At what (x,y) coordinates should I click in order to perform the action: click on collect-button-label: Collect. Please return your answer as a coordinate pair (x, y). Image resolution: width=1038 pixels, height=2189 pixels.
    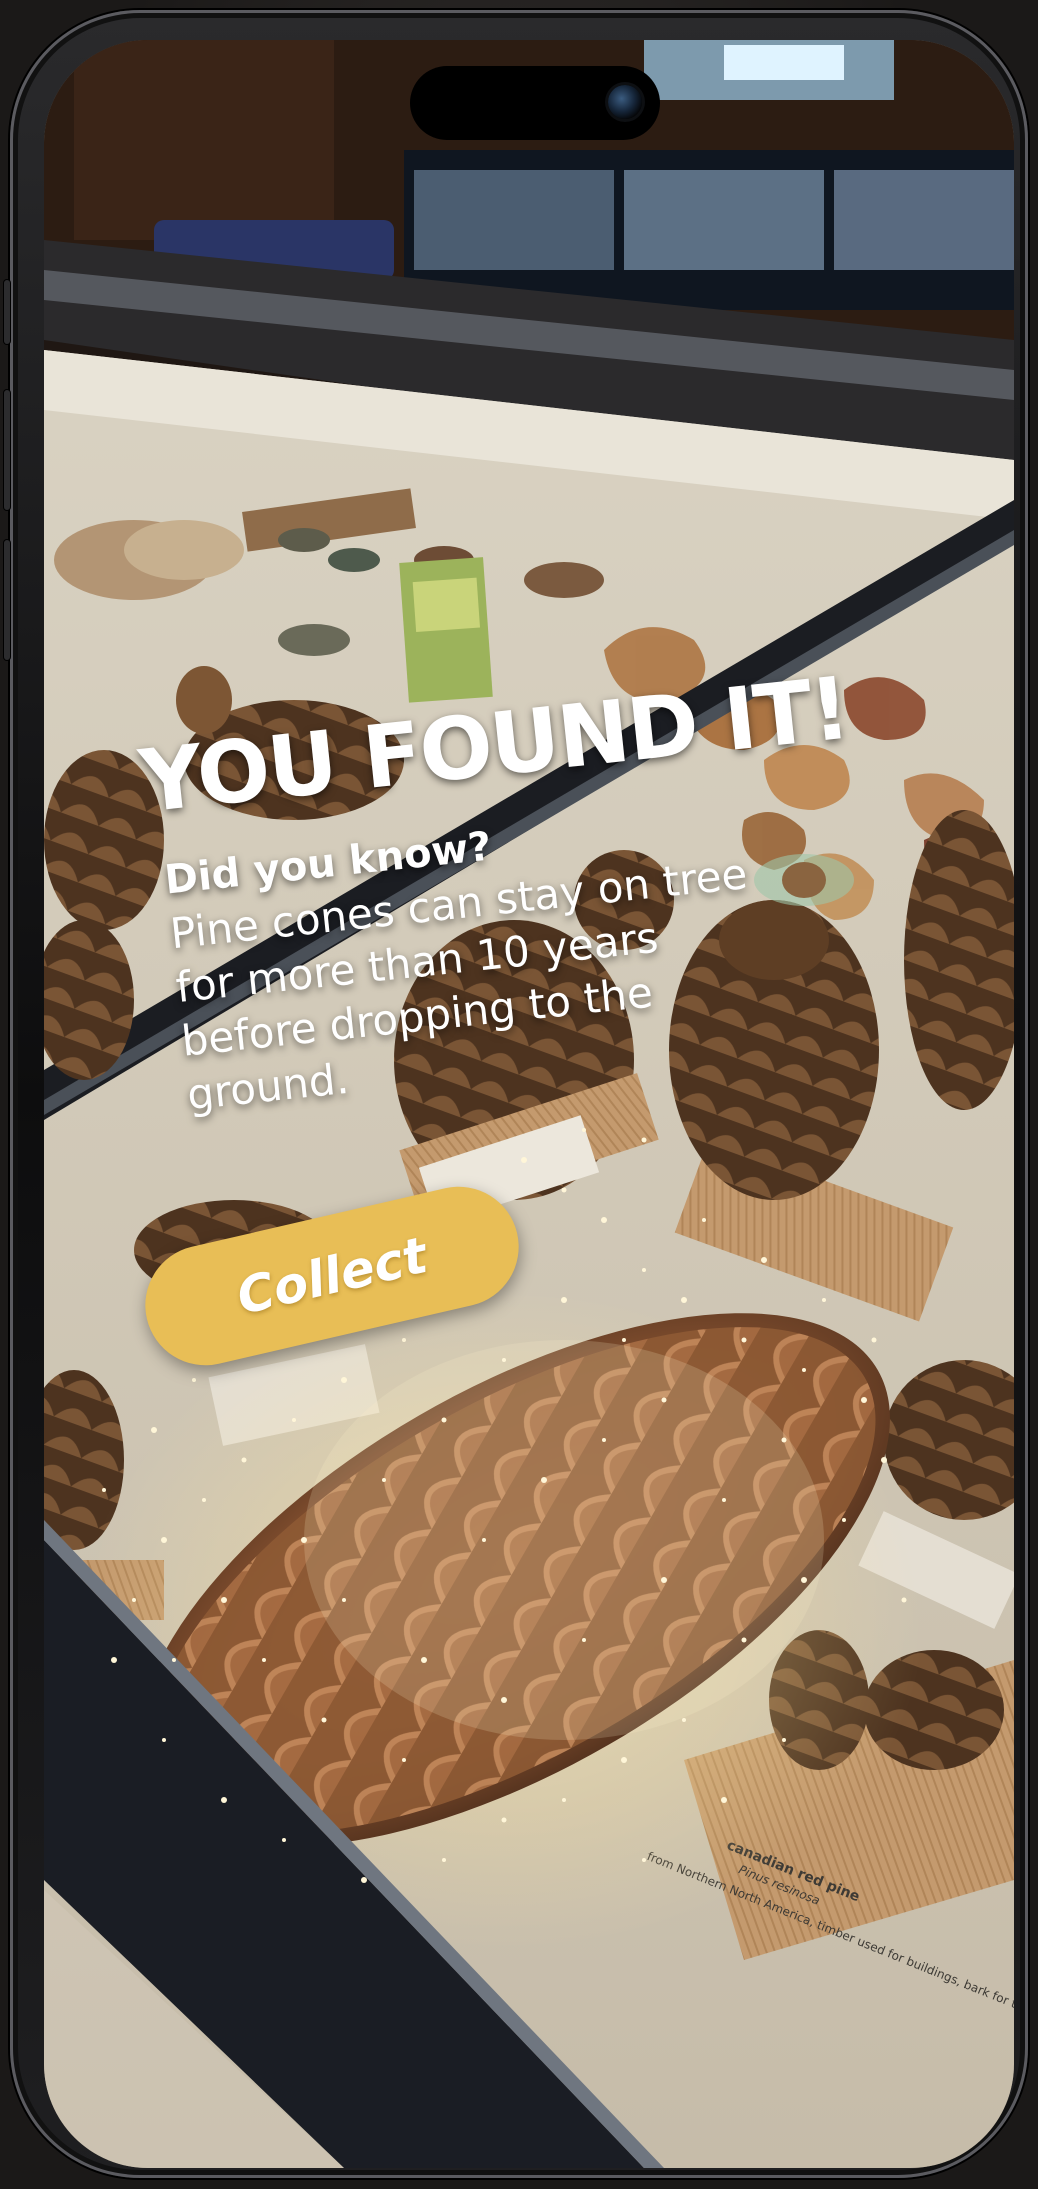
    Looking at the image, I should click on (332, 1276).